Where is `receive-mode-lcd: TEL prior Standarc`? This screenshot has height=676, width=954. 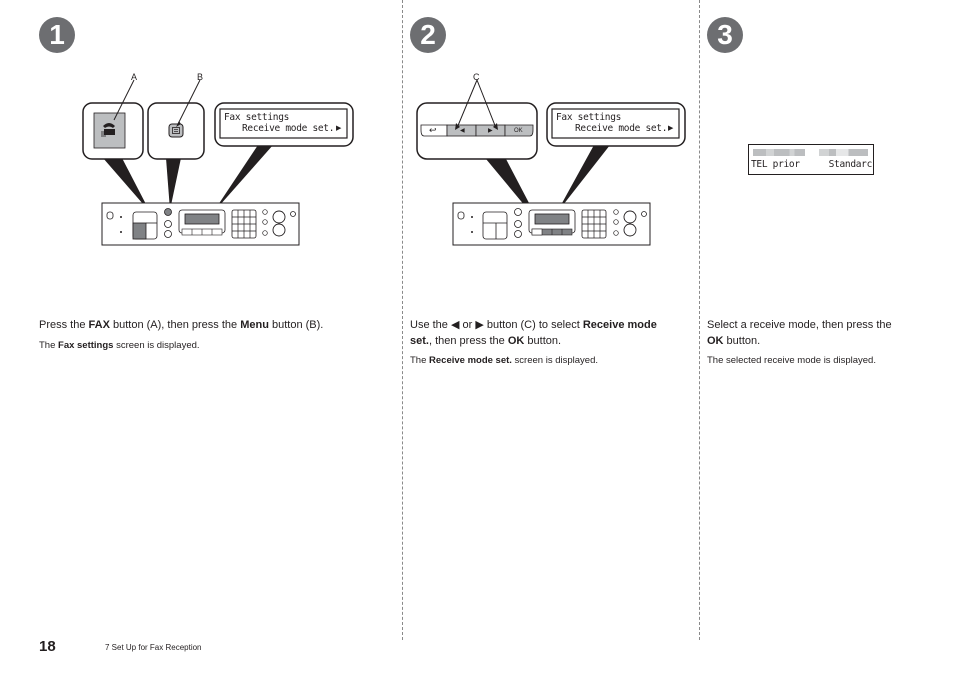
receive-mode-lcd: TEL prior Standarc is located at coordinates (811, 159).